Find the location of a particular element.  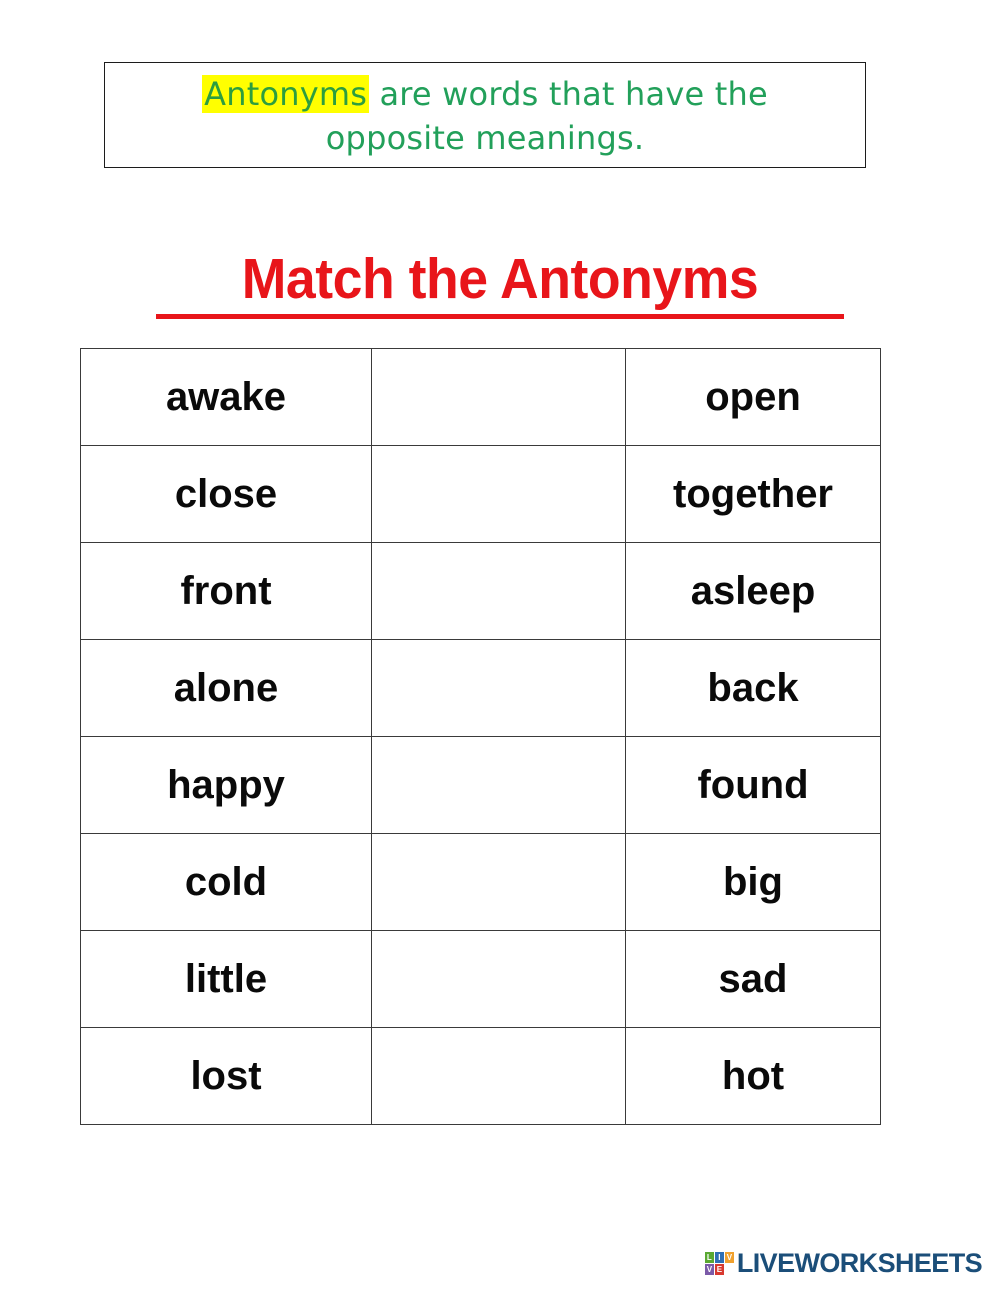

table-row: happy found is located at coordinates (480, 785).